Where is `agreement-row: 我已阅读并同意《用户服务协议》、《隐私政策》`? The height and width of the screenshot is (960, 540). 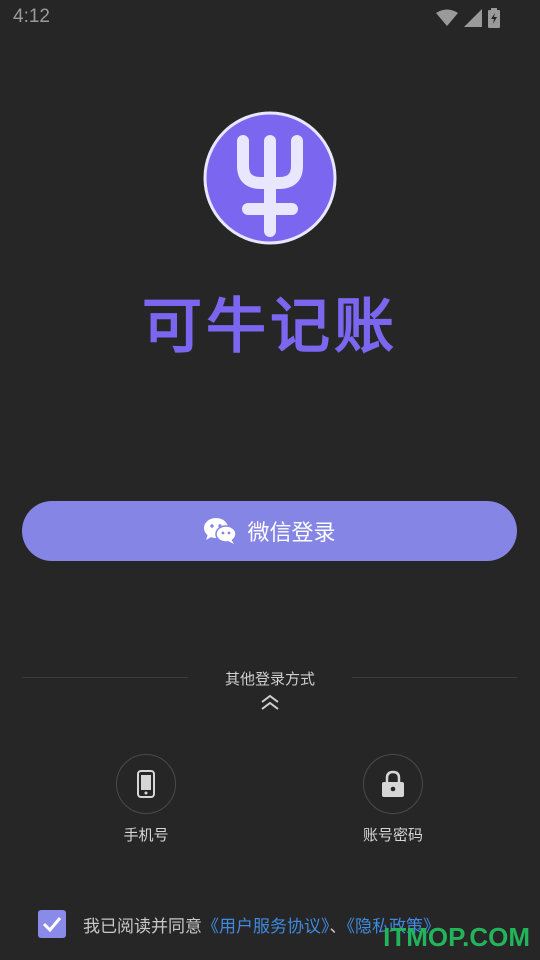 agreement-row: 我已阅读并同意《用户服务协议》、《隐私政策》 is located at coordinates (239, 924).